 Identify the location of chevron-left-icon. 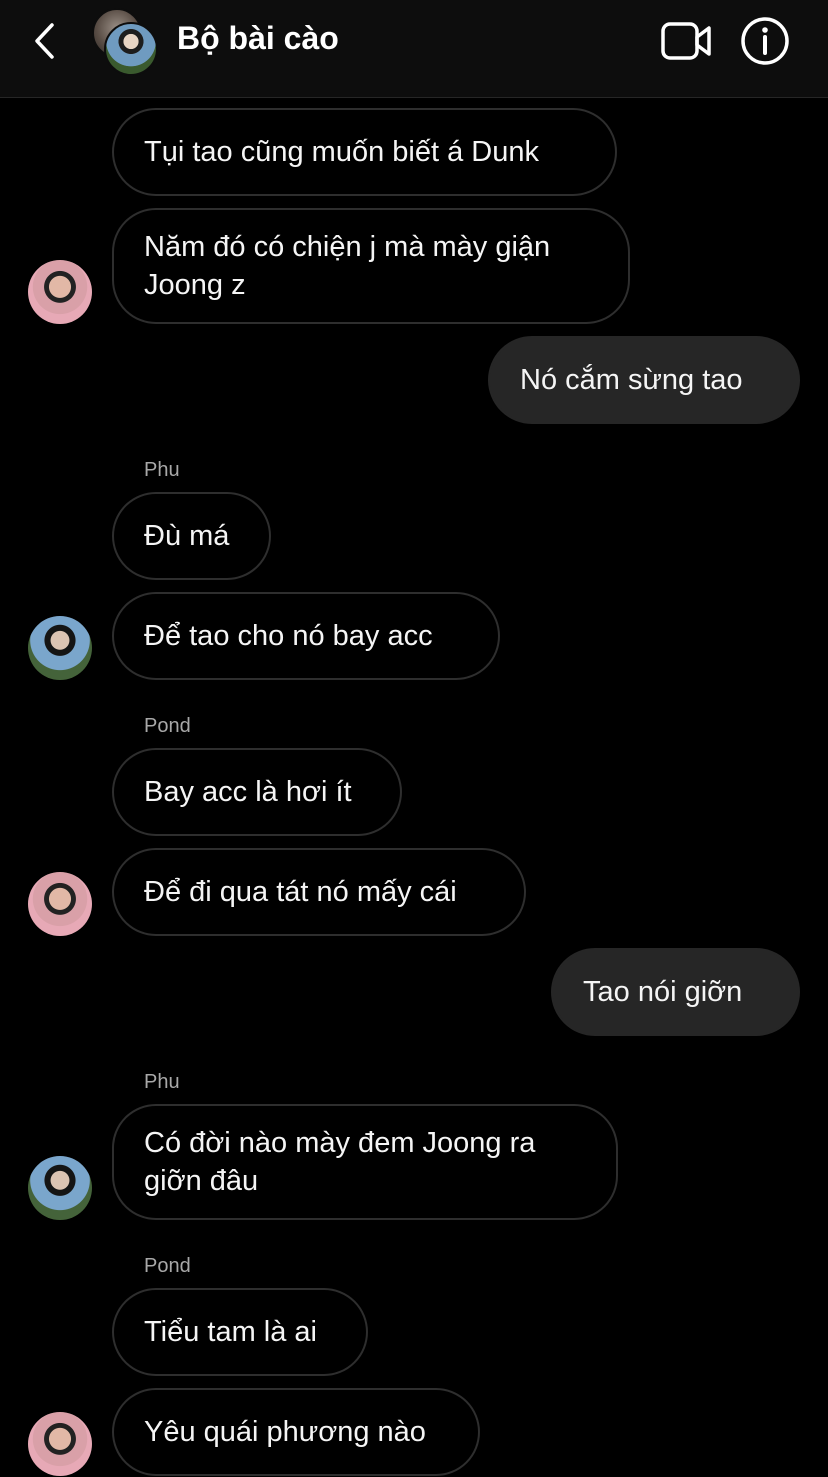
(45, 41).